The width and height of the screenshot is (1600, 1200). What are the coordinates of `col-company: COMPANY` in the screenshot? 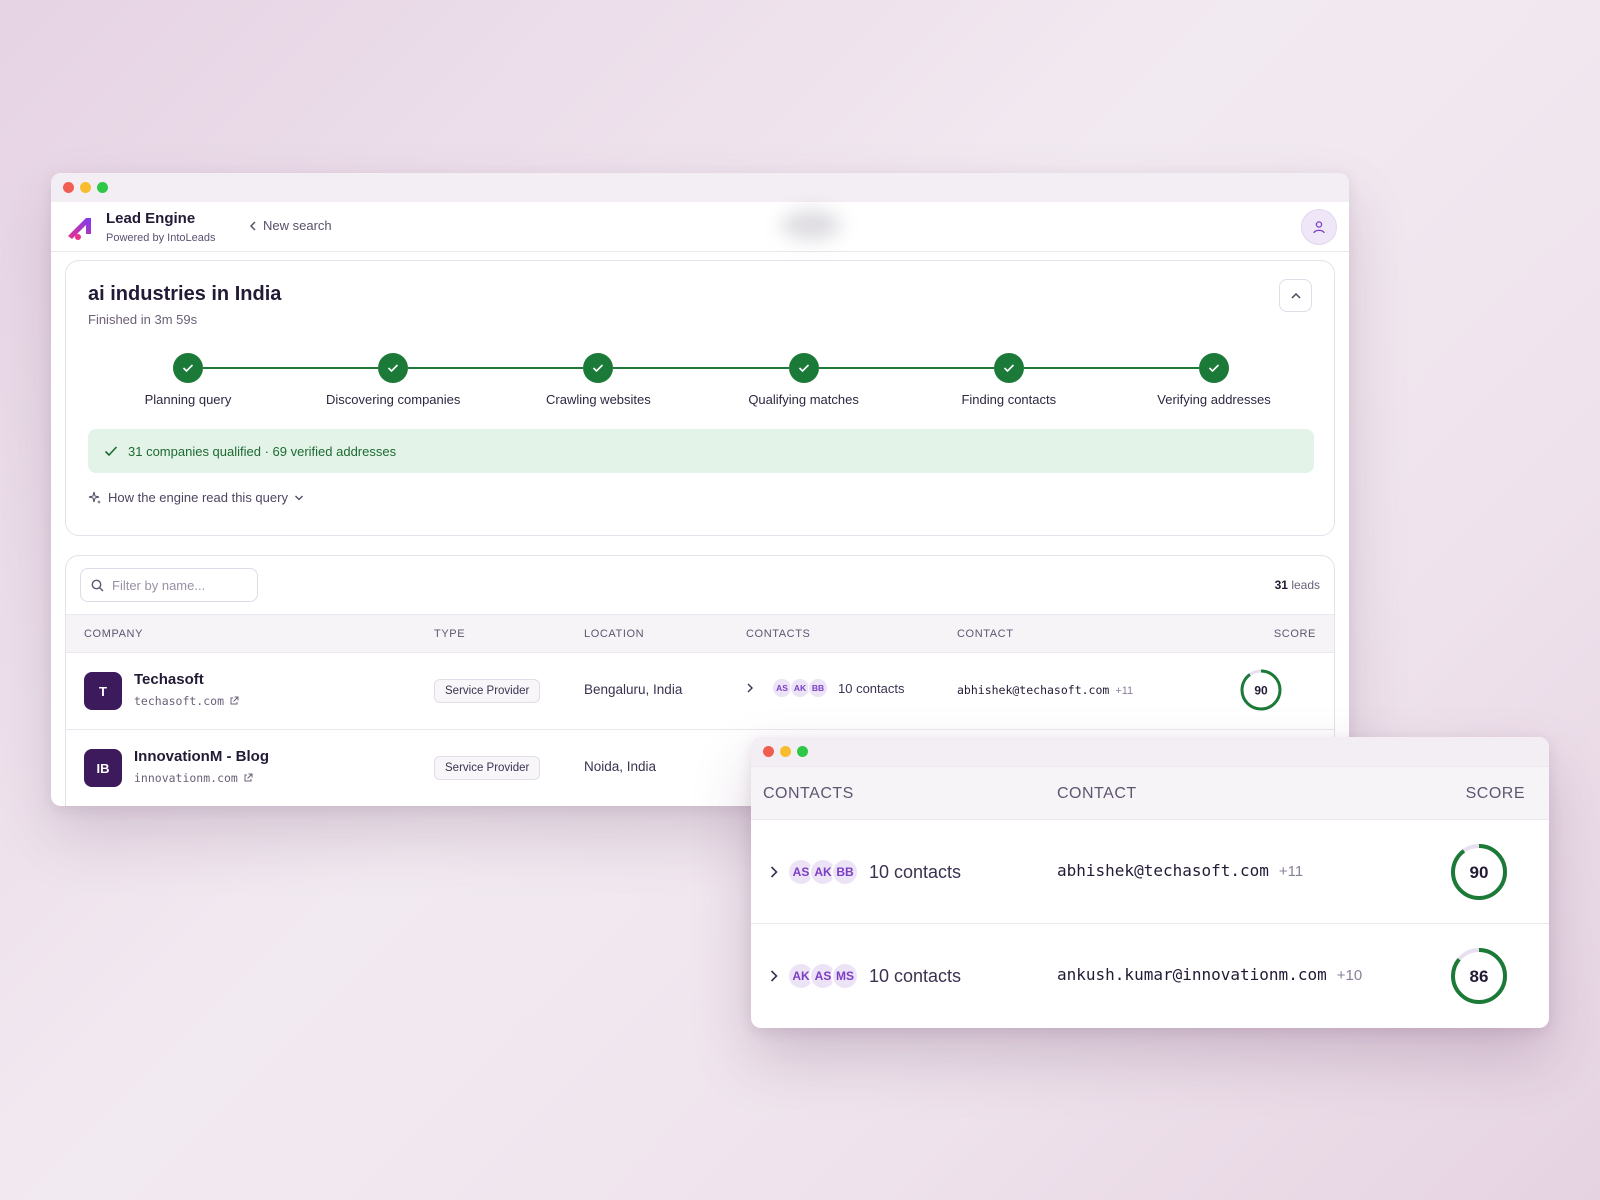 It's located at (113, 634).